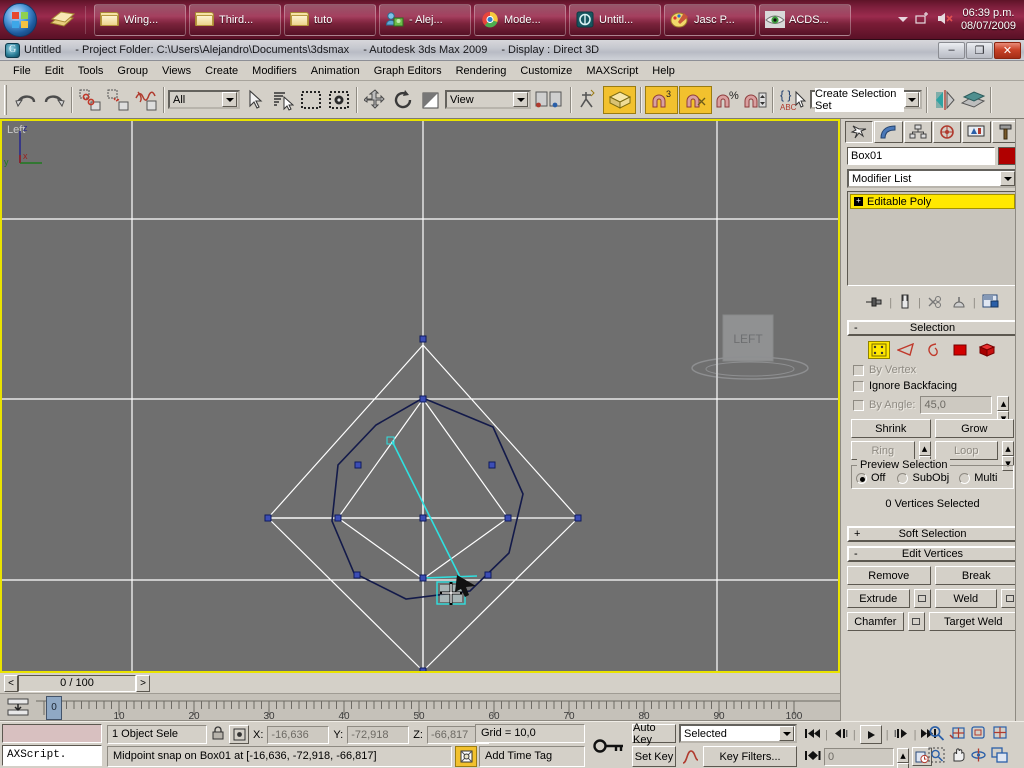  I want to click on angle-snap-deg-icon, so click(695, 99).